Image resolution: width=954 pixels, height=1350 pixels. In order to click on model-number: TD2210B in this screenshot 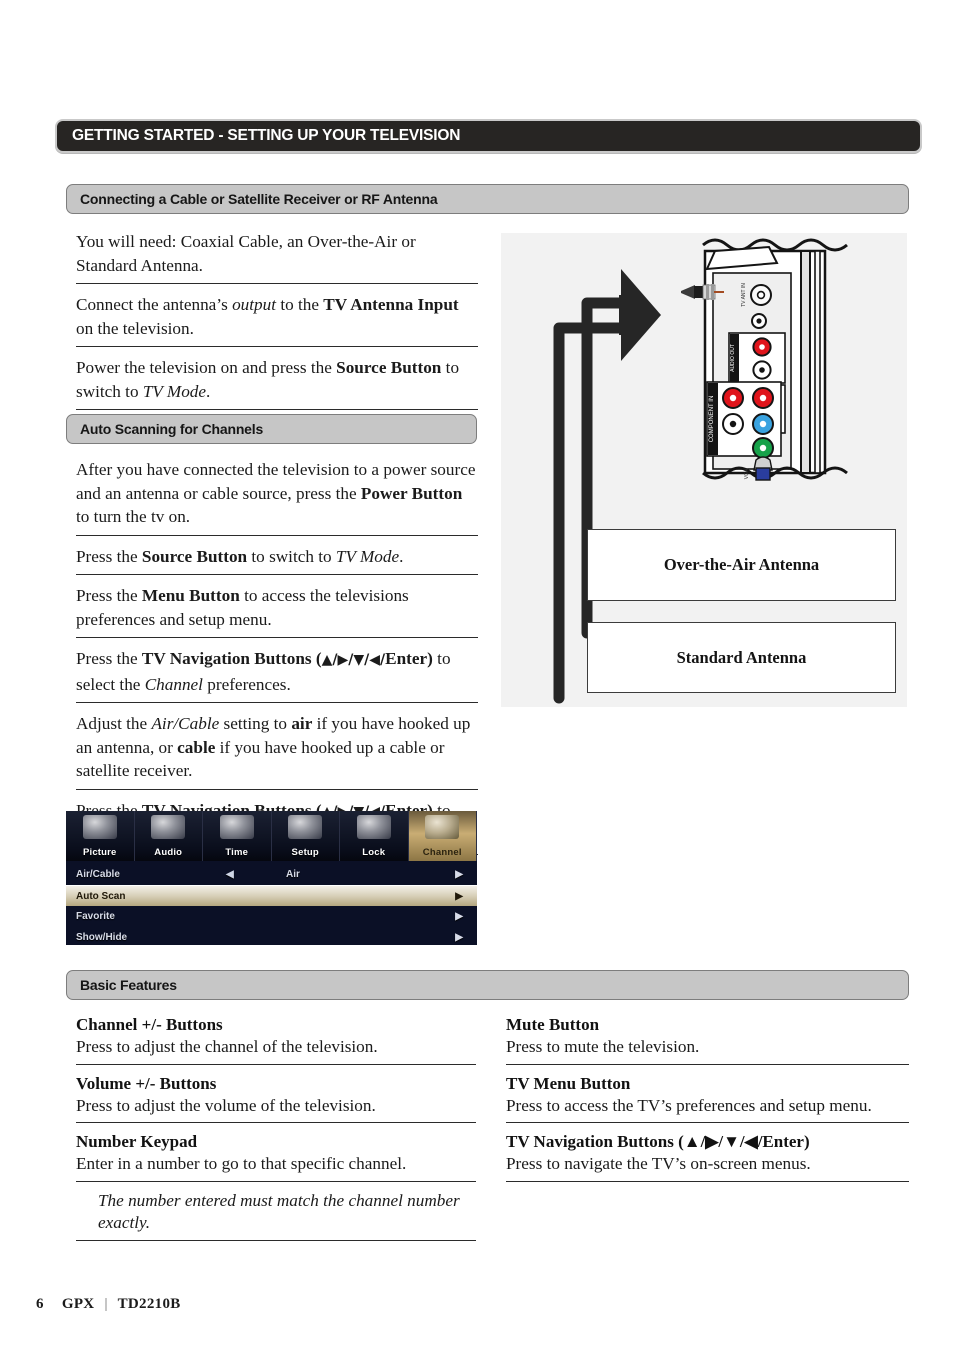, I will do `click(149, 1304)`.